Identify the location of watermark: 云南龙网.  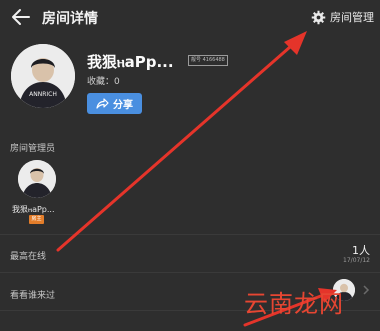
(294, 304).